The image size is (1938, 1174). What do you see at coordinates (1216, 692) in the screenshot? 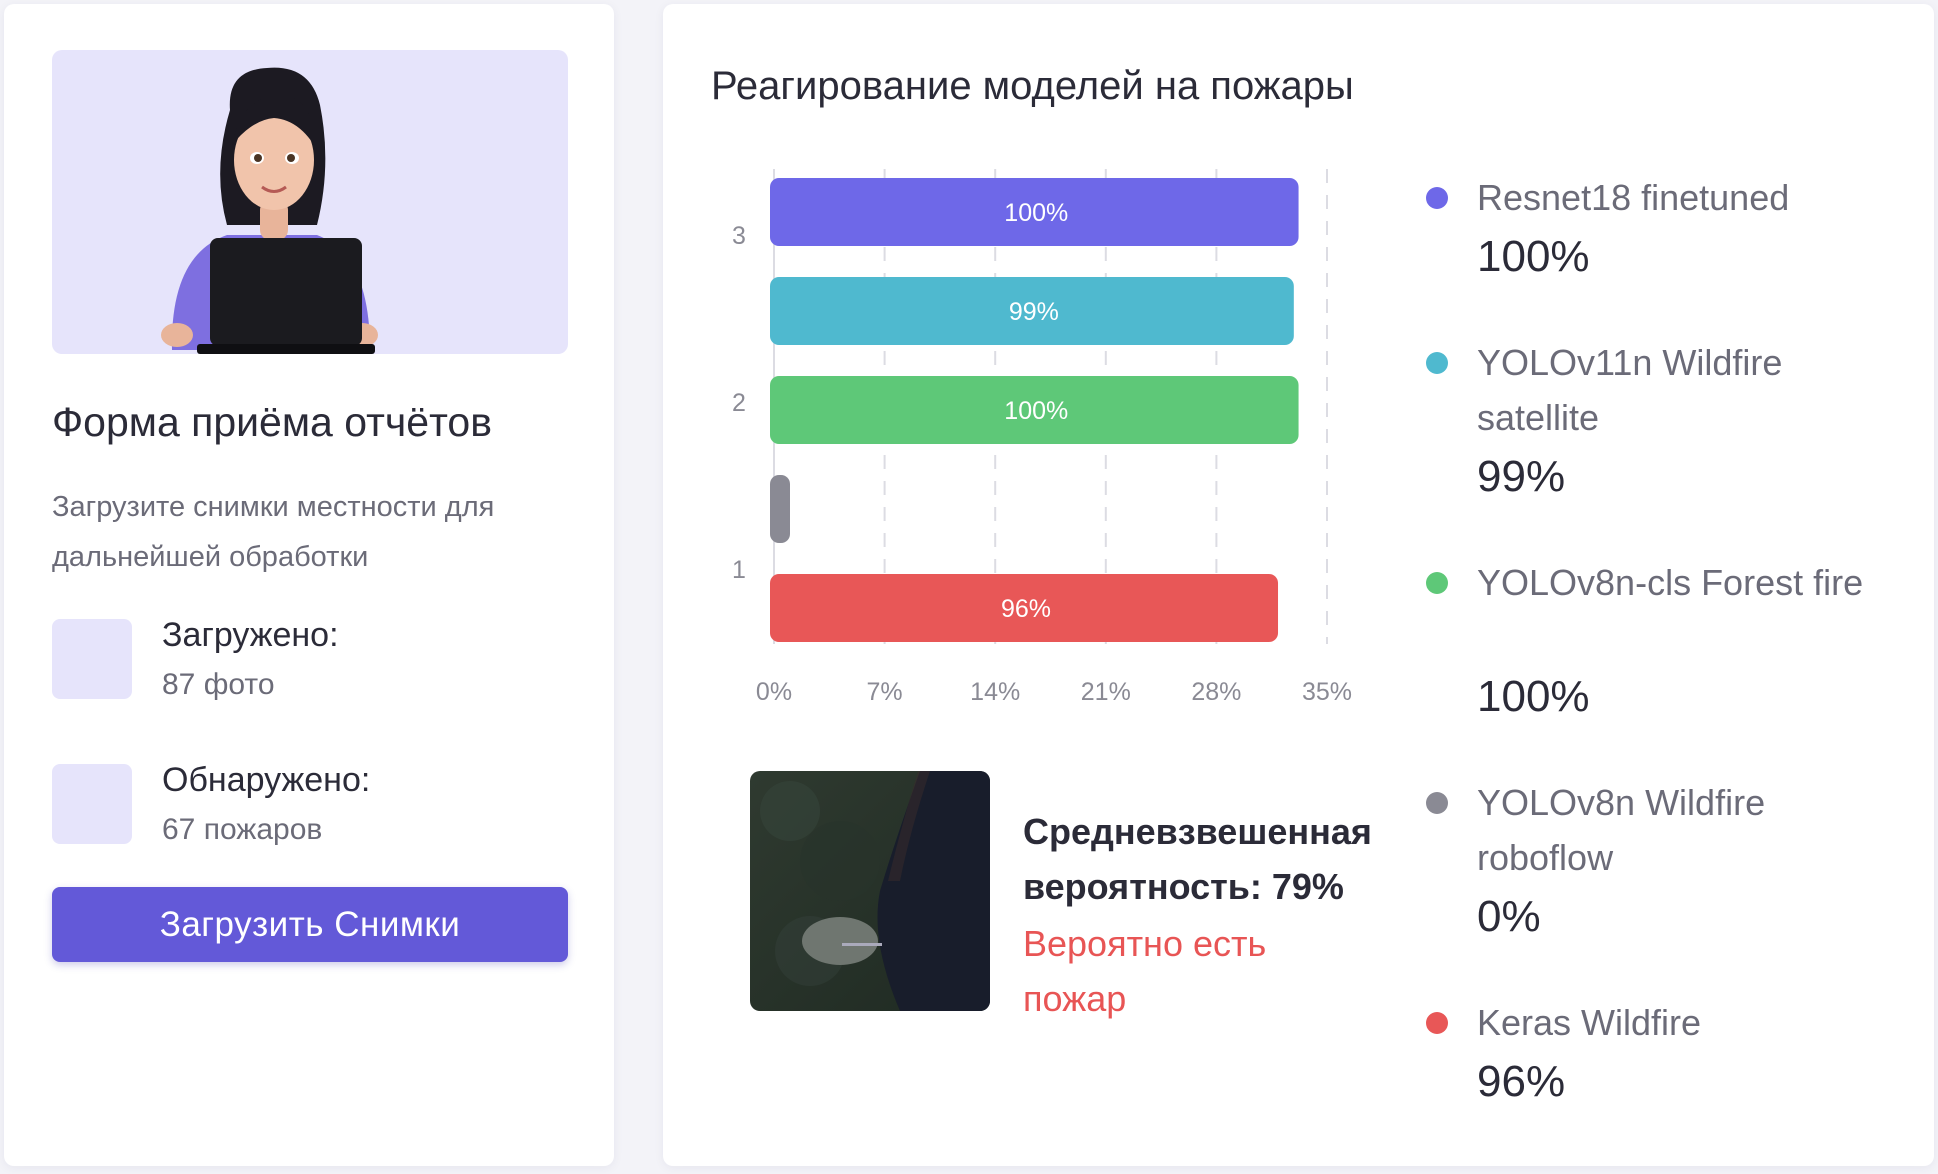
I see `x-tick-label: 28%` at bounding box center [1216, 692].